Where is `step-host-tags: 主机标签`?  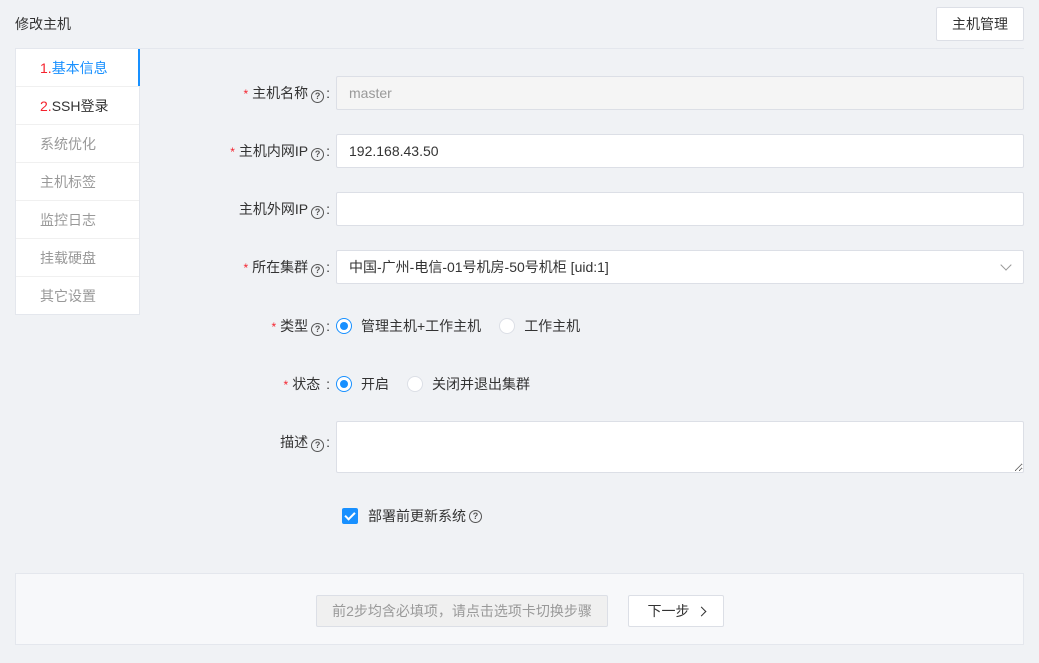 step-host-tags: 主机标签 is located at coordinates (77, 182).